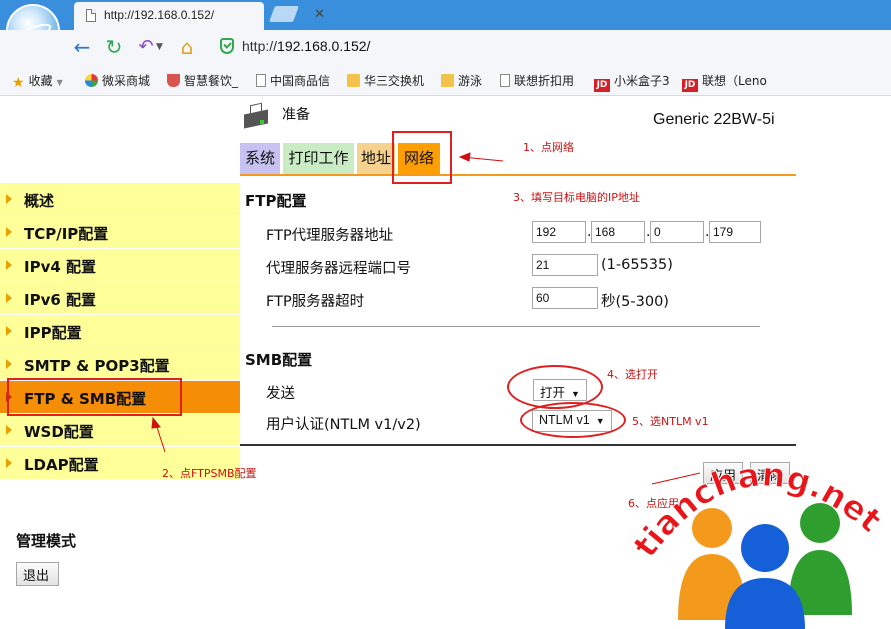  I want to click on watermark-graphic: tianchang.net, so click(757, 541).